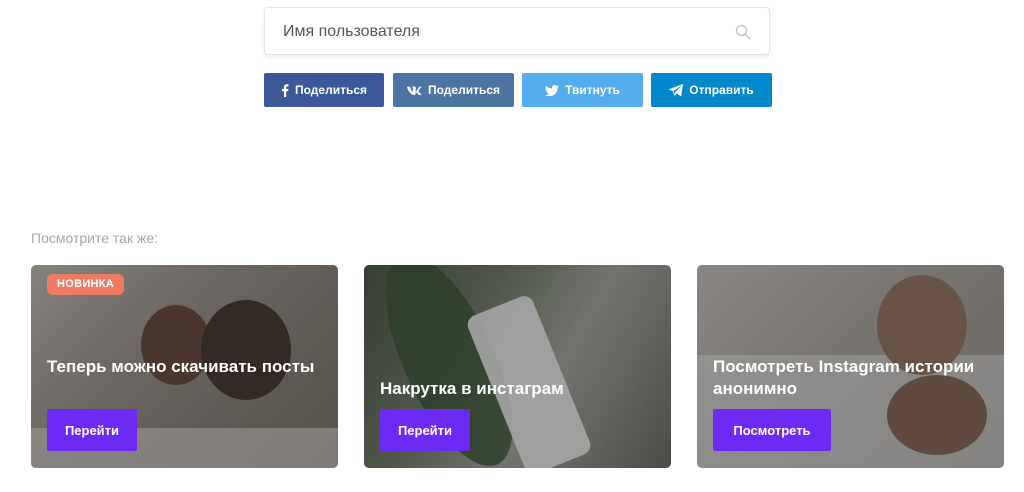  Describe the element at coordinates (414, 90) in the screenshot. I see `vk-icon` at that location.